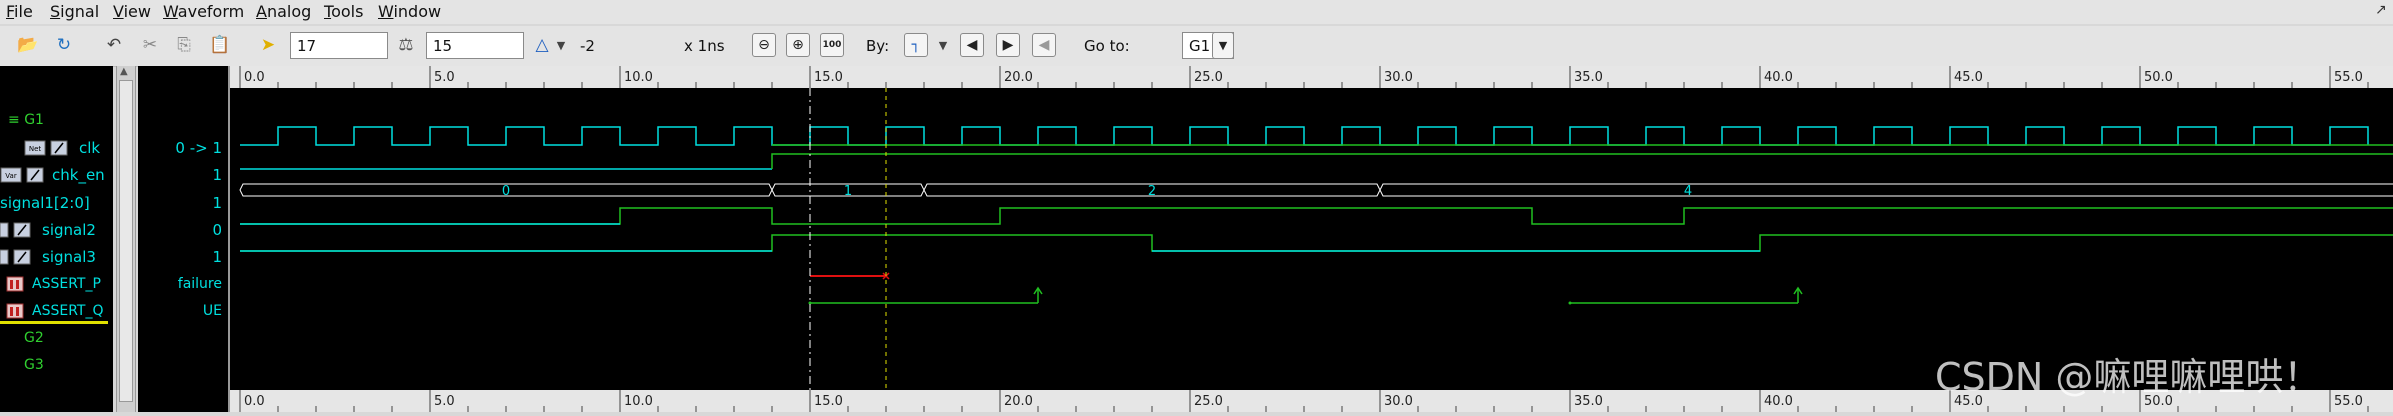 The image size is (2393, 416). Describe the element at coordinates (409, 12) in the screenshot. I see `menu-window: Window` at that location.